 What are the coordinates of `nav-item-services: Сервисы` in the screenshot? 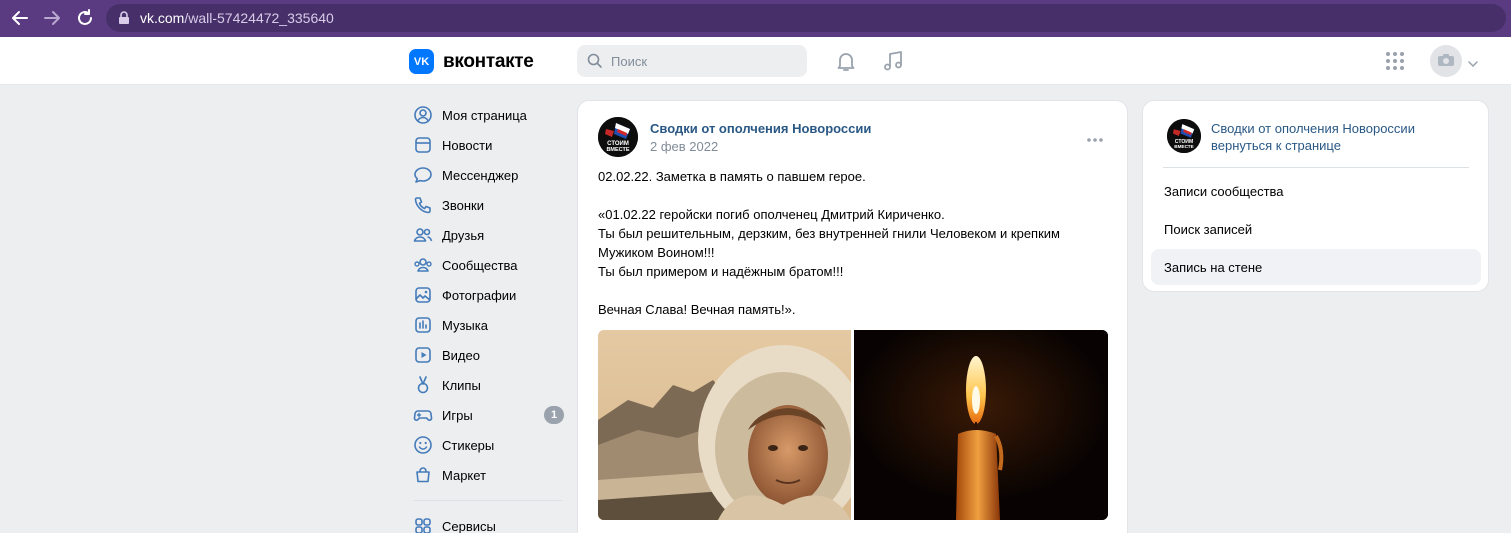 It's located at (488, 522).